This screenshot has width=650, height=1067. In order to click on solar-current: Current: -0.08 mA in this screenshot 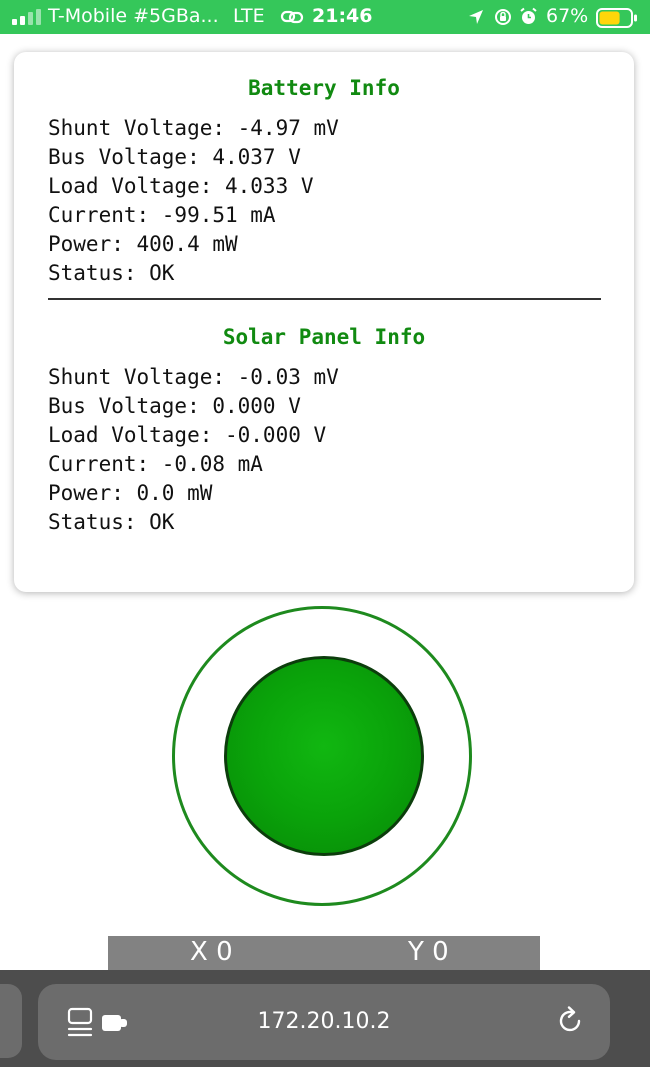, I will do `click(155, 464)`.